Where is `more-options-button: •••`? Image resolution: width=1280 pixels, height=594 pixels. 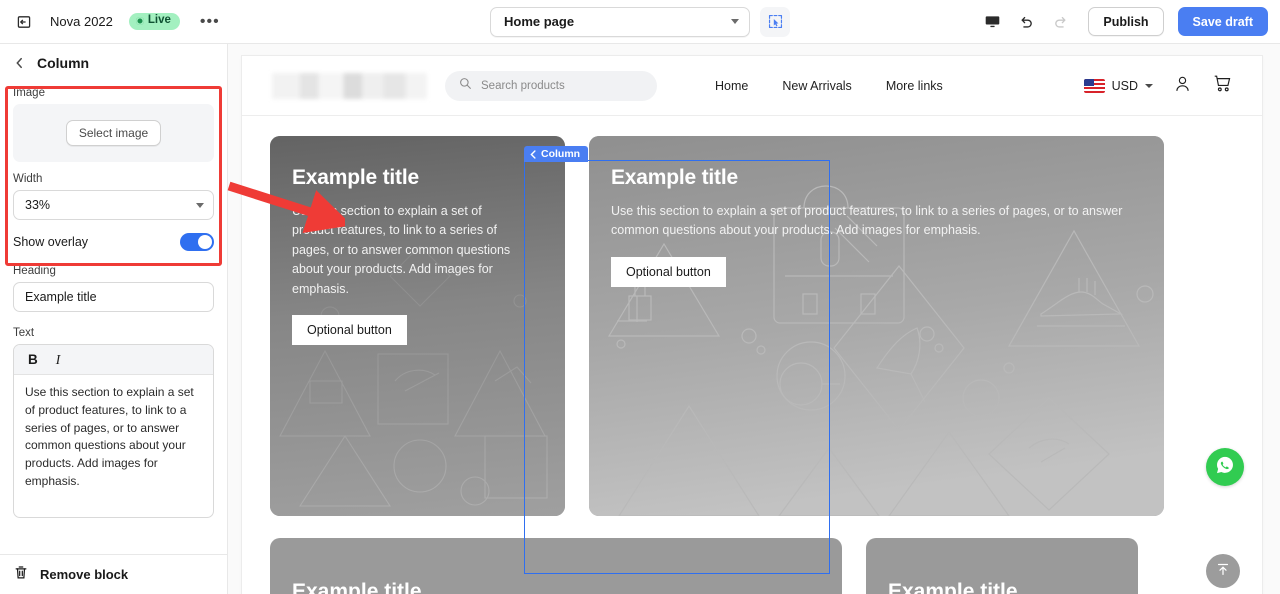 more-options-button: ••• is located at coordinates (210, 22).